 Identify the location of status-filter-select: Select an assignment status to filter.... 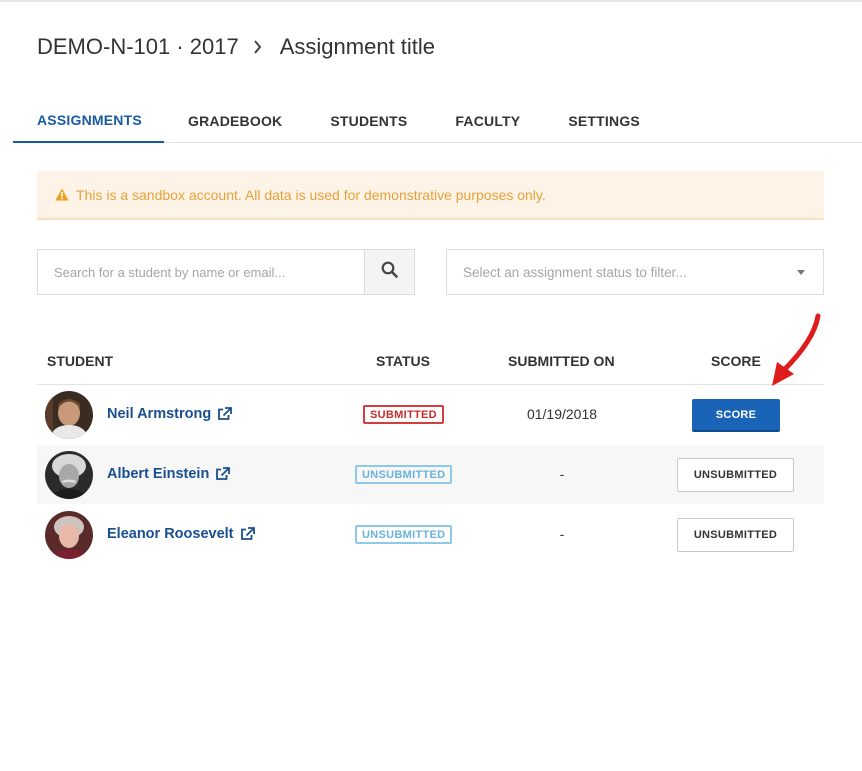
(635, 272).